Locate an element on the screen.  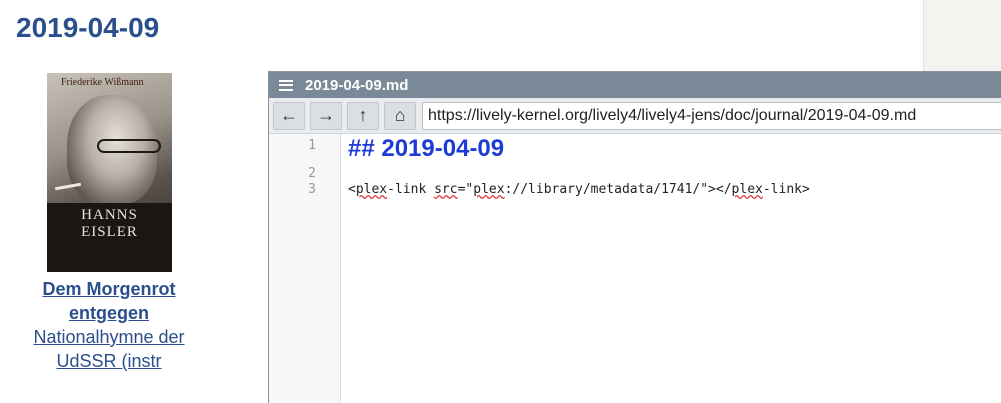
window-title: 2019-04-09.md is located at coordinates (357, 85).